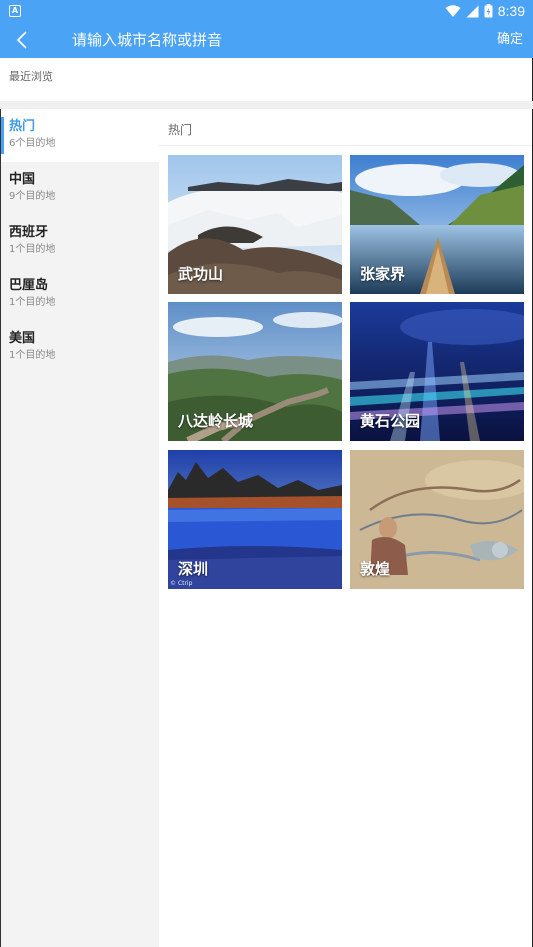 Image resolution: width=533 pixels, height=947 pixels. I want to click on status-icons: 8:39, so click(485, 11).